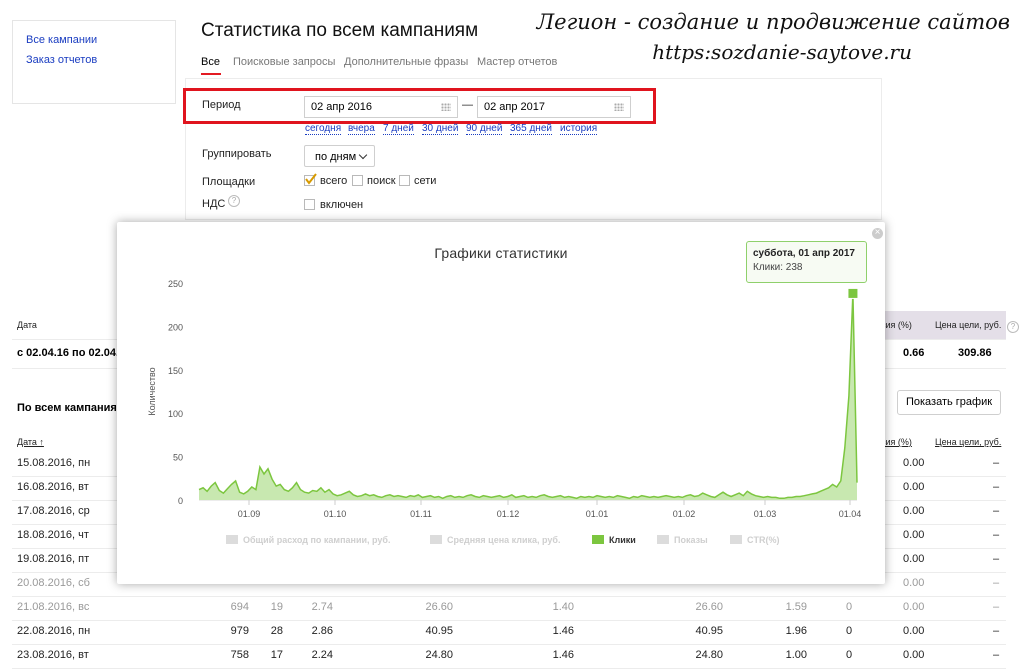 Image resolution: width=1024 pixels, height=672 pixels. I want to click on chart-tooltip: суббота, 01 апр 2017 Клики: 238, so click(806, 262).